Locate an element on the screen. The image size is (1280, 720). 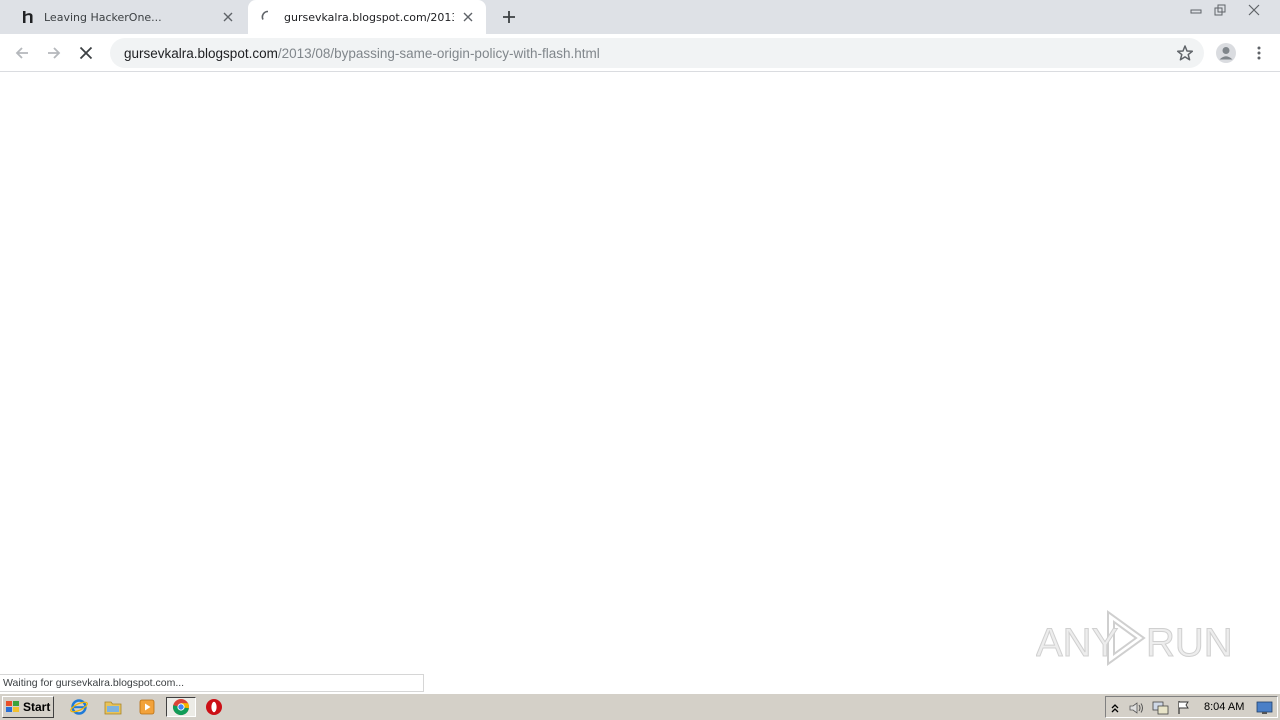
network-icon is located at coordinates (1161, 709).